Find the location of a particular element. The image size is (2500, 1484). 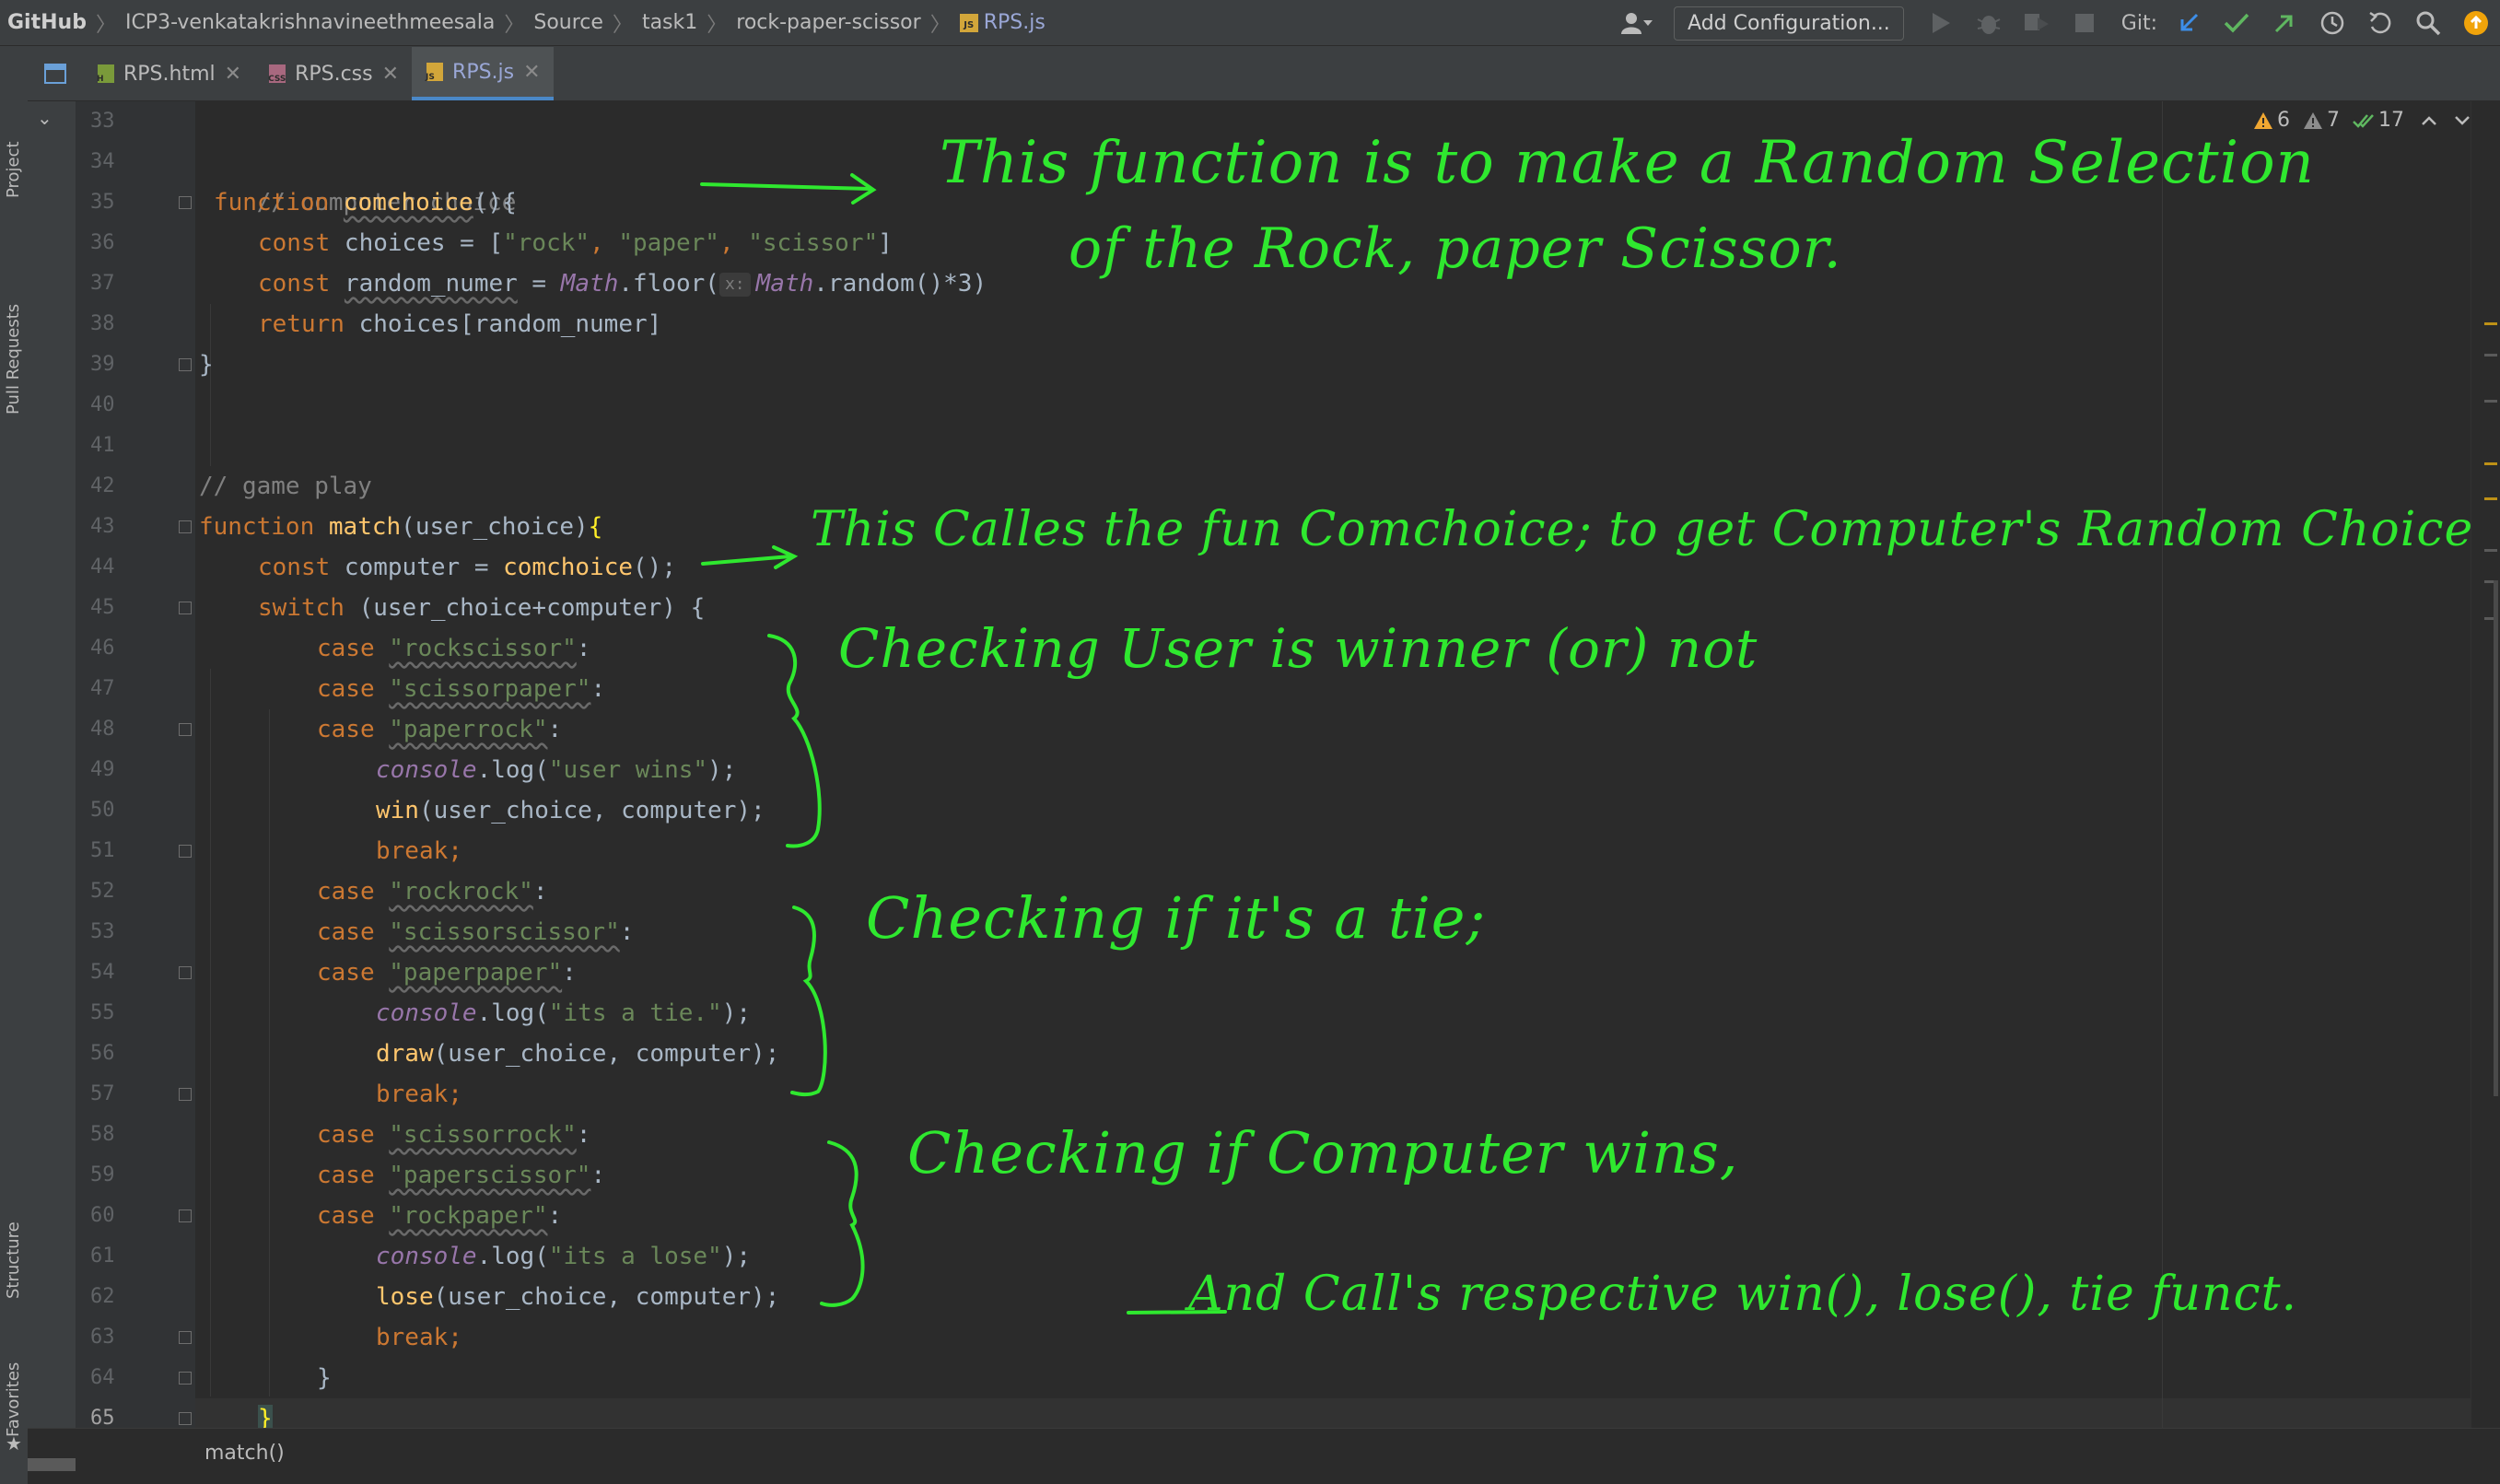

code-line-57: break; is located at coordinates (419, 1094).